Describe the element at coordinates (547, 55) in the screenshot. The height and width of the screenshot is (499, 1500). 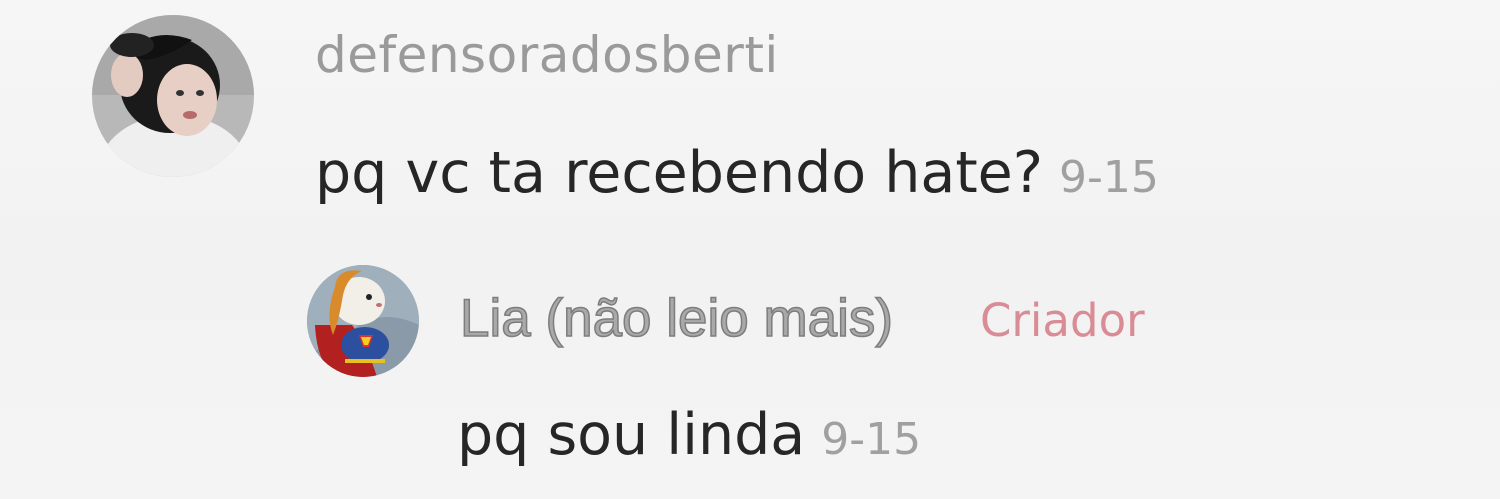
I see `commenter-username: defensoradosberti` at that location.